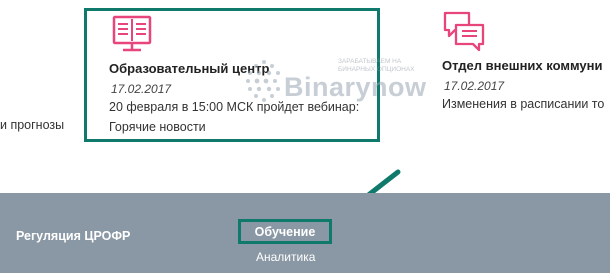  What do you see at coordinates (157, 127) in the screenshot?
I see `card-text-line: Горячие новости` at bounding box center [157, 127].